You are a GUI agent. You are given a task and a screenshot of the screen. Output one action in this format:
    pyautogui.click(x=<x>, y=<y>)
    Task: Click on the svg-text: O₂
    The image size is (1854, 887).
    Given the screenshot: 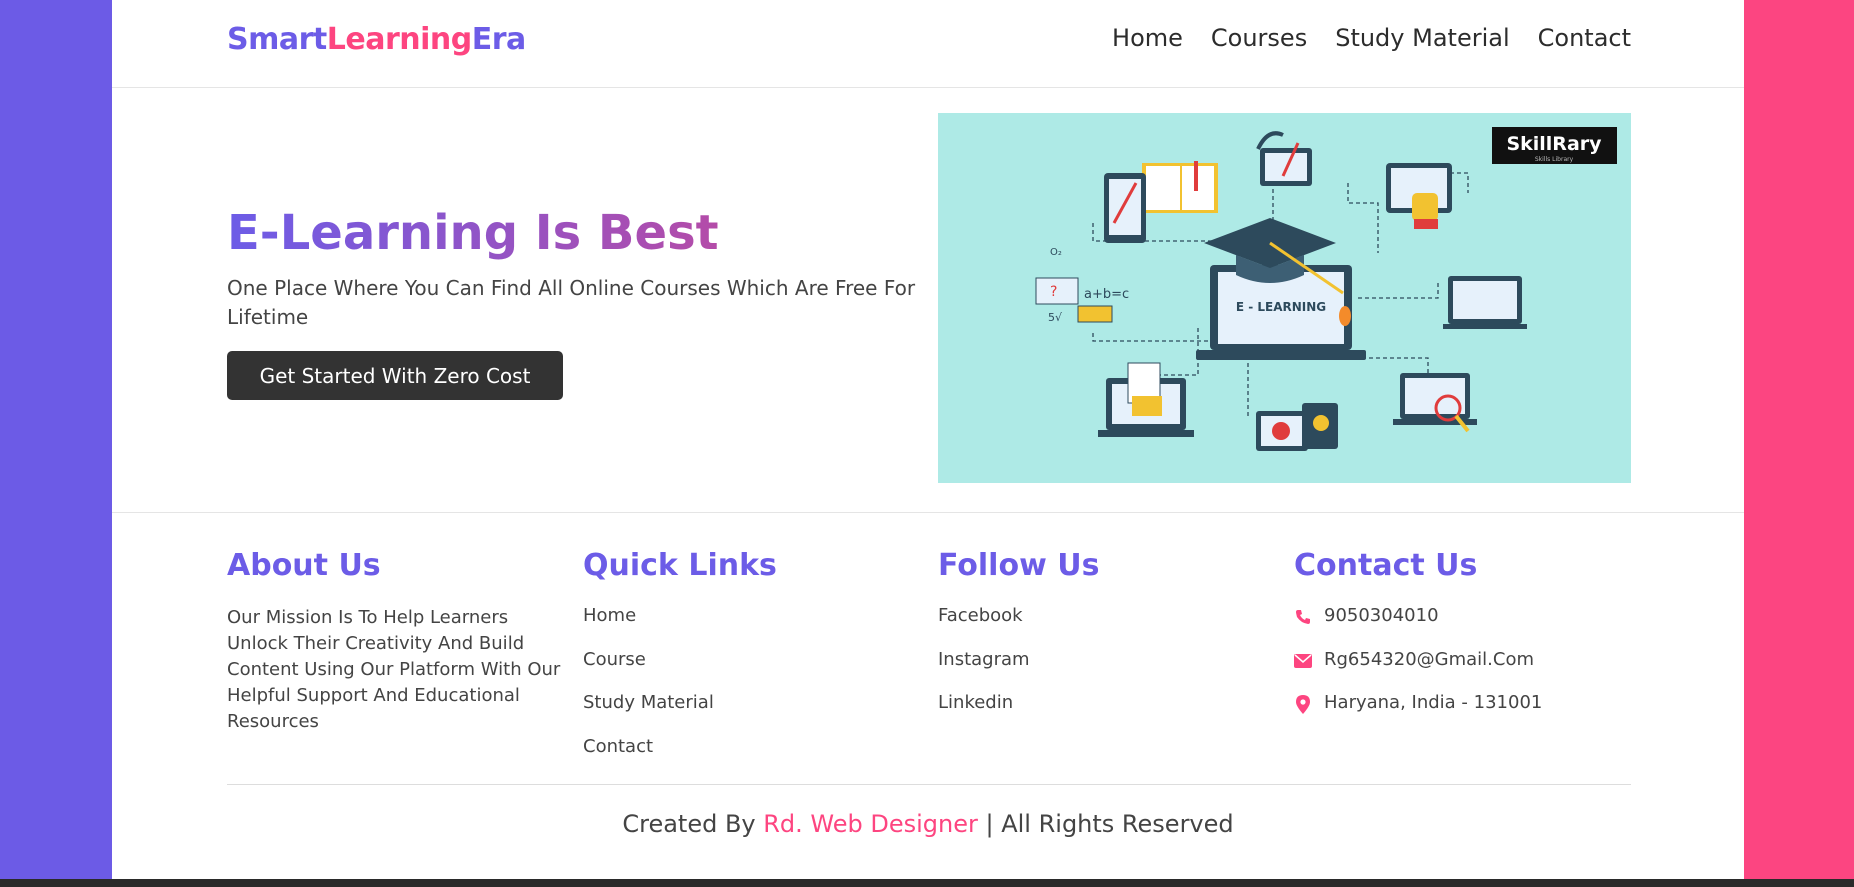 What is the action you would take?
    pyautogui.click(x=1056, y=252)
    